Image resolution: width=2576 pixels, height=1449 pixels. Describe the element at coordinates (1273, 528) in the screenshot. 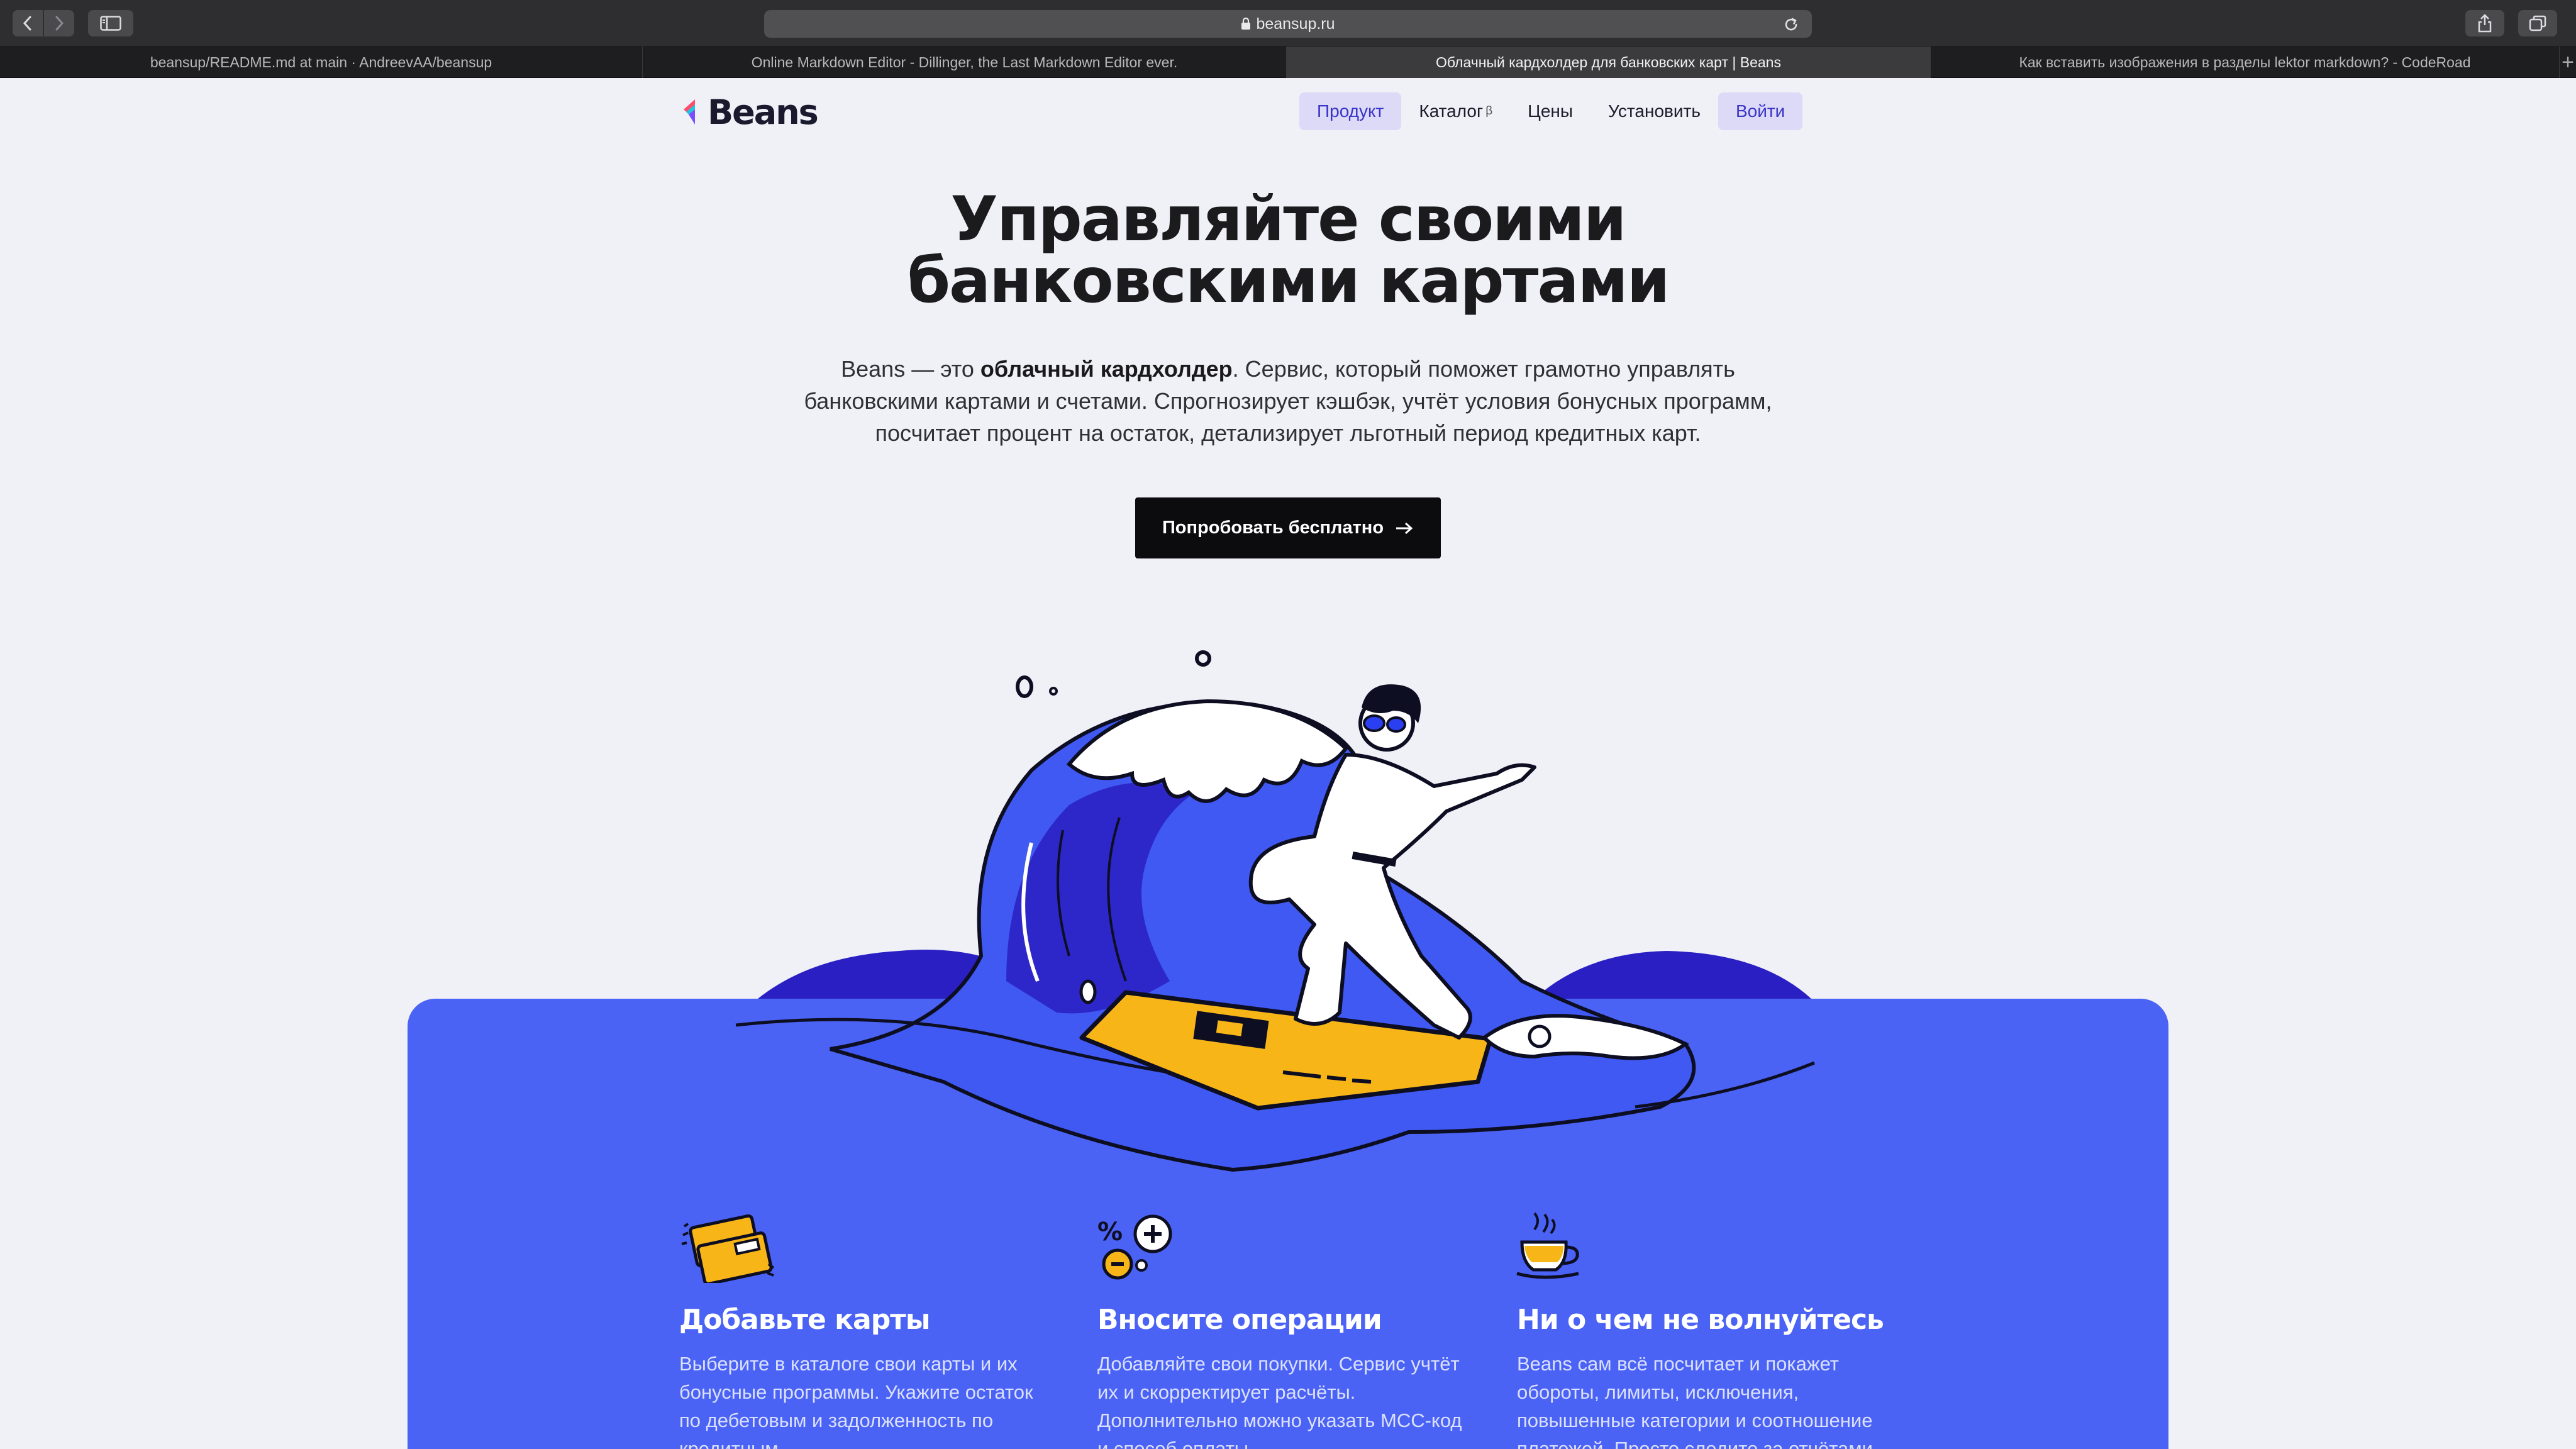

I see `cta-label: Попробовать бесплатно` at that location.